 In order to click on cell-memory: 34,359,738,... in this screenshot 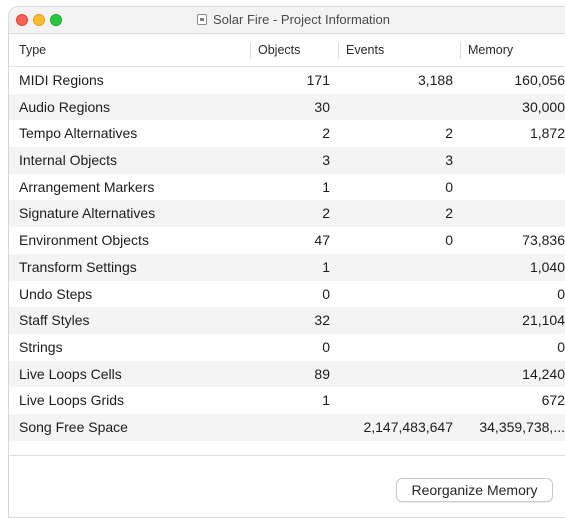, I will do `click(522, 426)`.